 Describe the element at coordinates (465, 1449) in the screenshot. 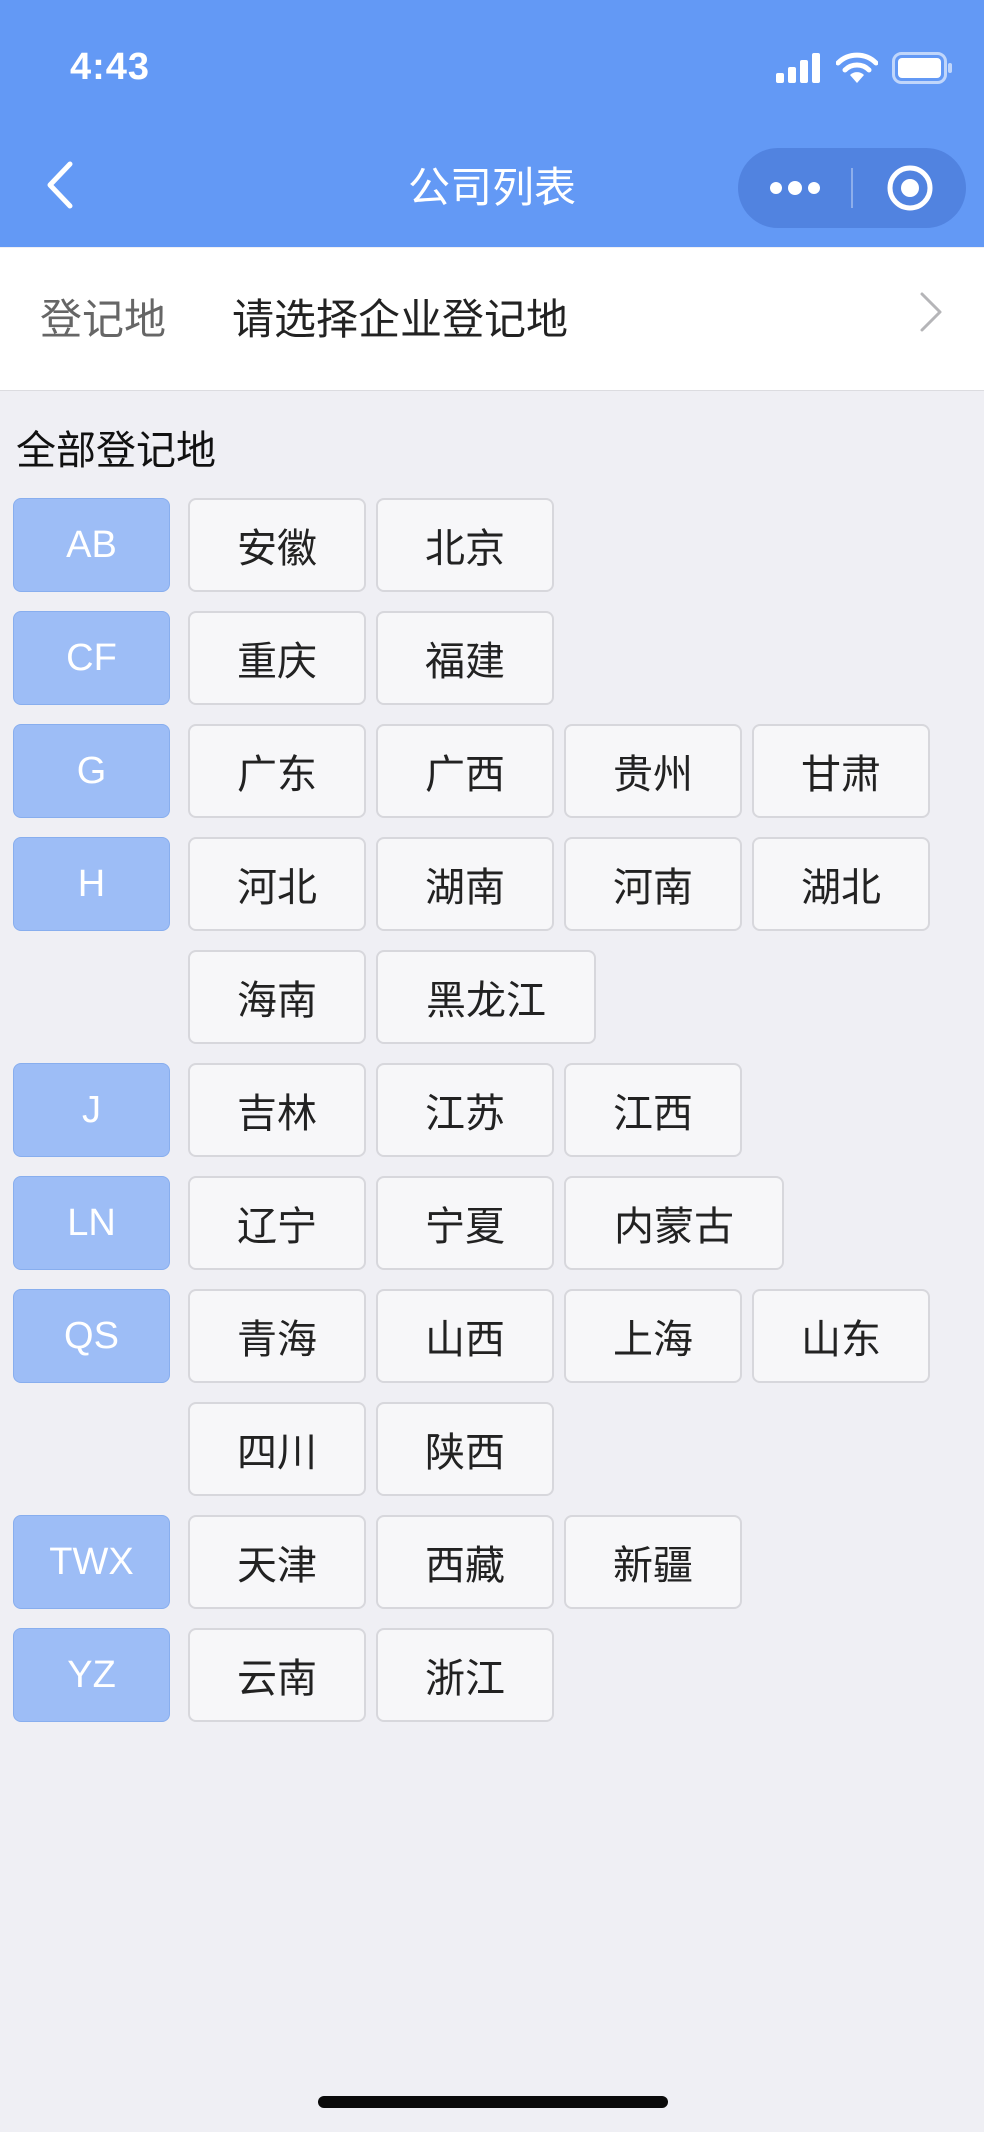

I see `province-chip: 陕西` at that location.